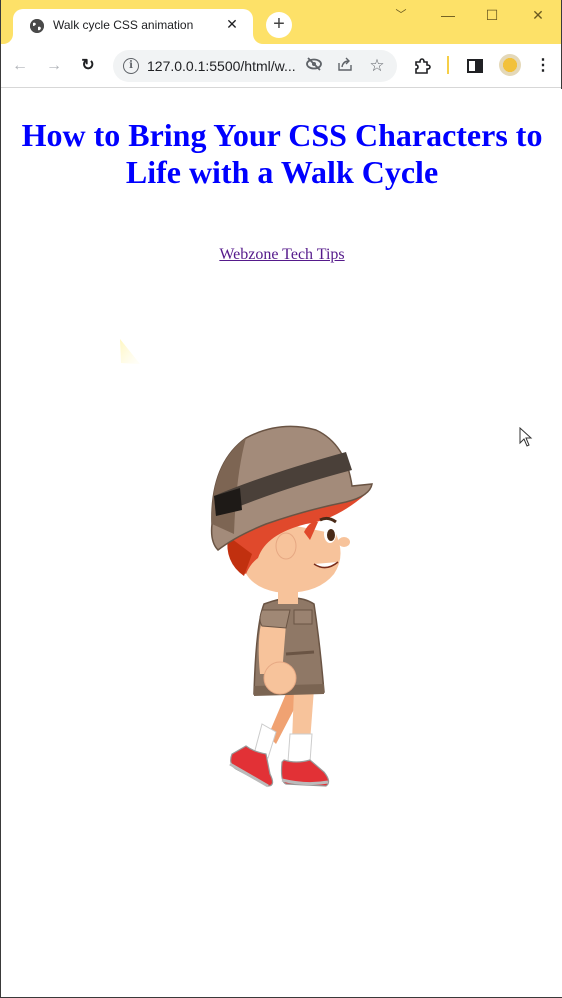 Image resolution: width=562 pixels, height=998 pixels. I want to click on chevron-down-icon: ﹀, so click(401, 15).